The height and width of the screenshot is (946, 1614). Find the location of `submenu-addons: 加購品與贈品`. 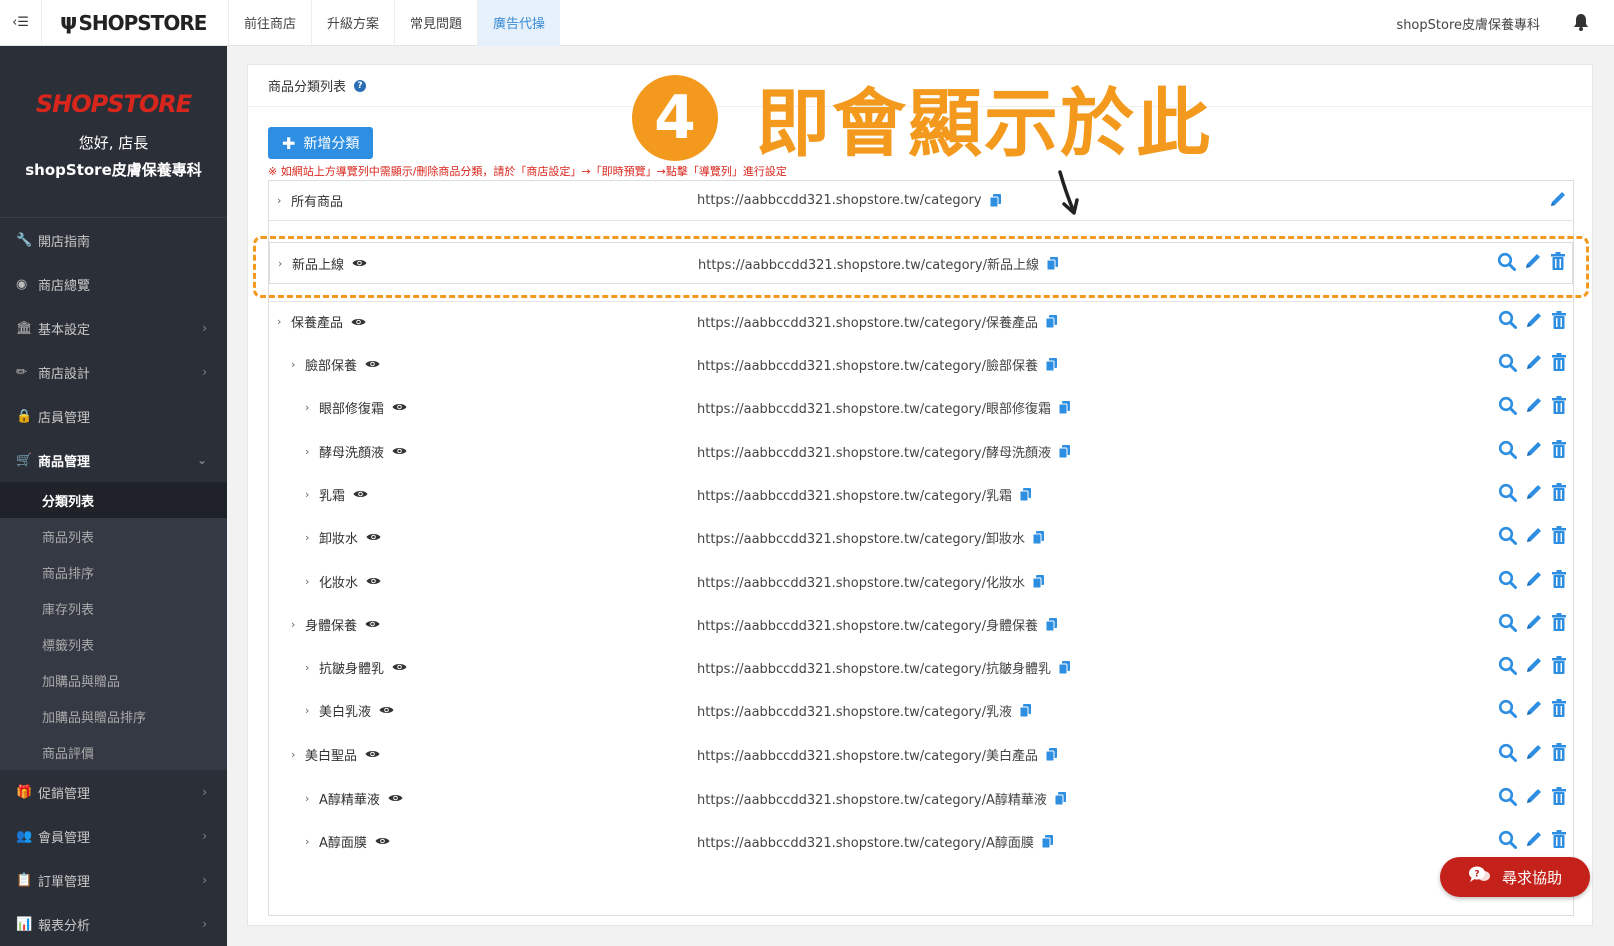

submenu-addons: 加購品與贈品 is located at coordinates (113, 680).